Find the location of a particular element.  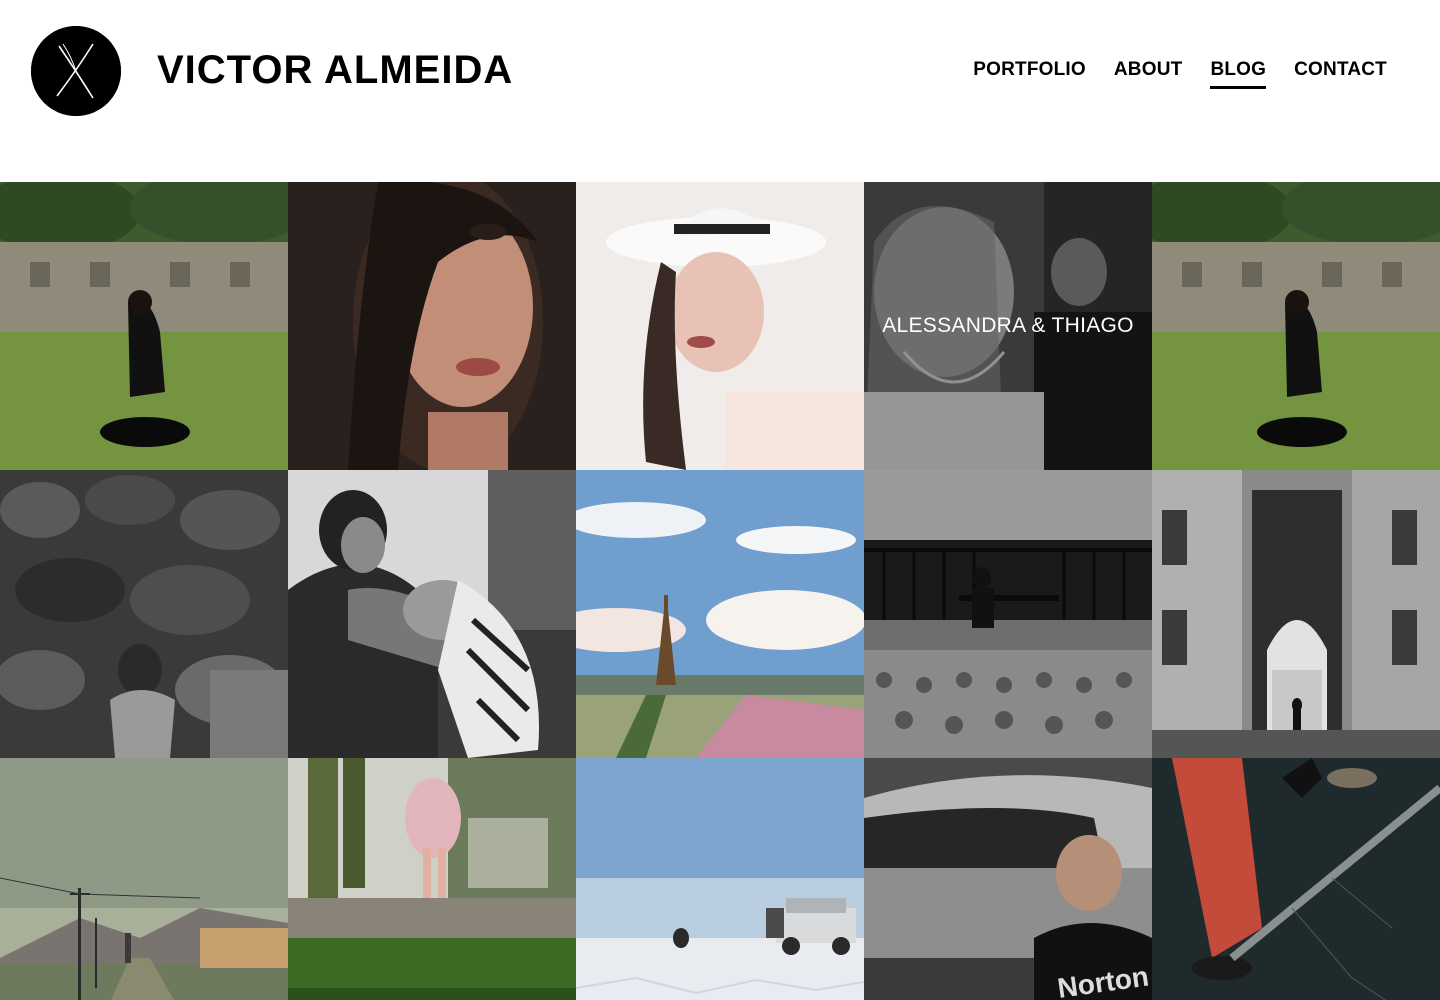

tile-caption: ALESSANDRA & THIAGO is located at coordinates (1008, 325).